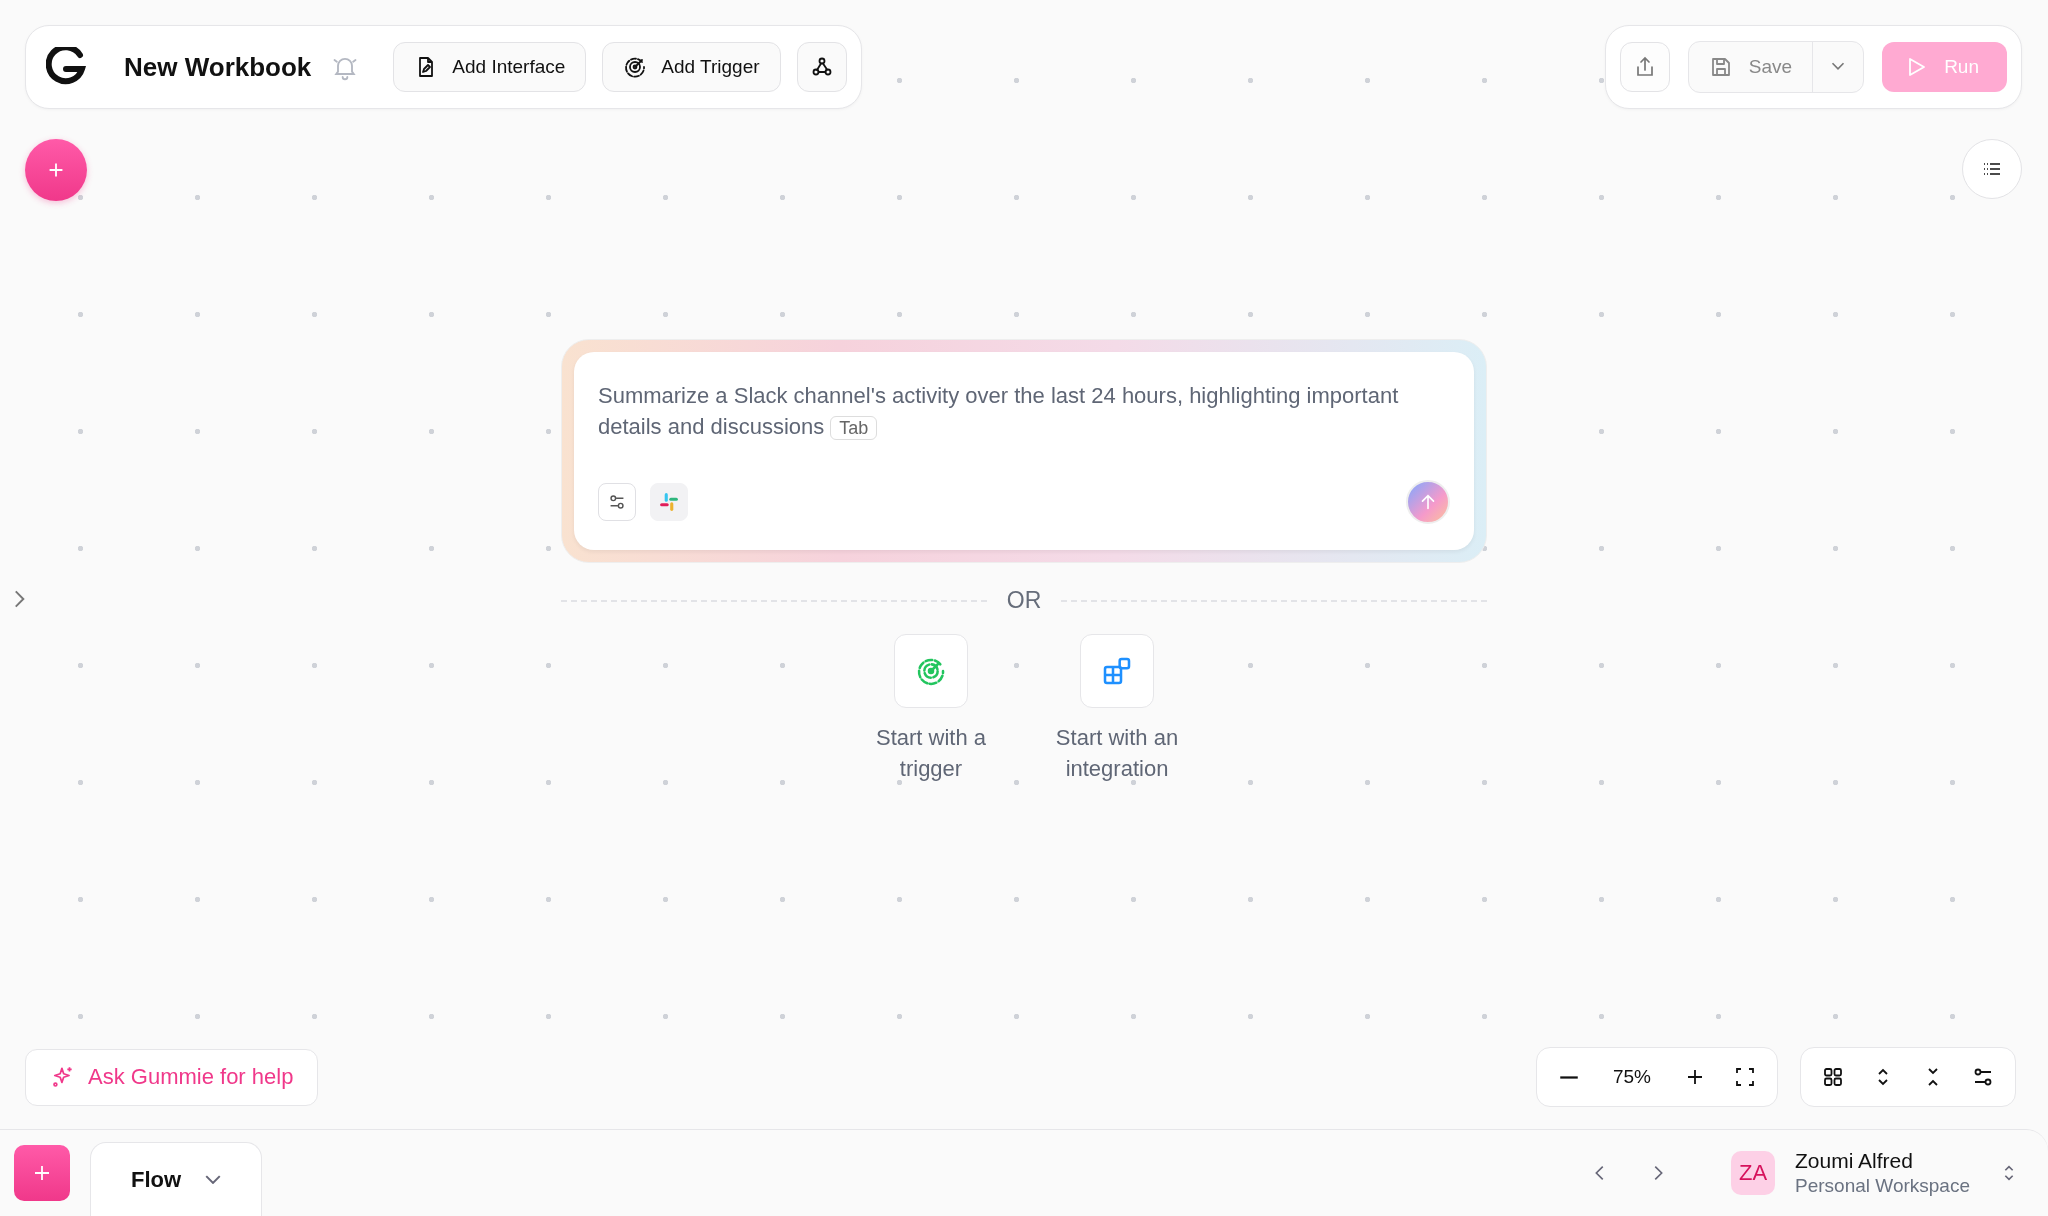  What do you see at coordinates (66, 67) in the screenshot?
I see `logo-icon` at bounding box center [66, 67].